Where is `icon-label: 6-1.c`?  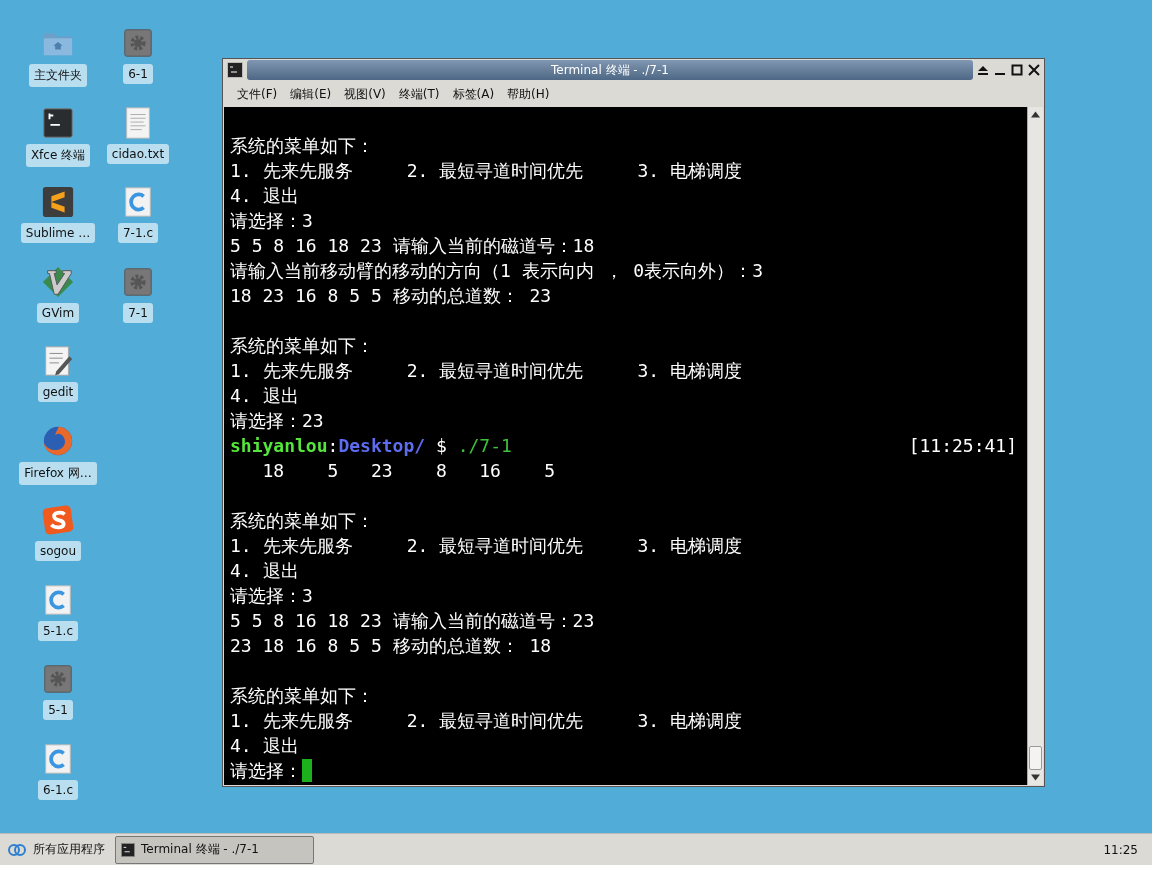 icon-label: 6-1.c is located at coordinates (58, 789).